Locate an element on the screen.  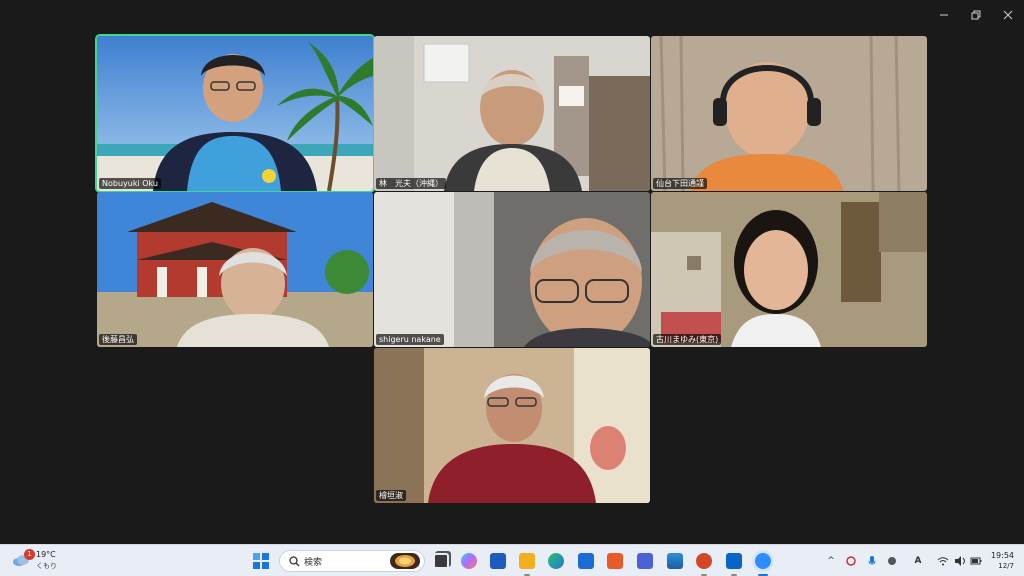
word-icon is located at coordinates (498, 561).